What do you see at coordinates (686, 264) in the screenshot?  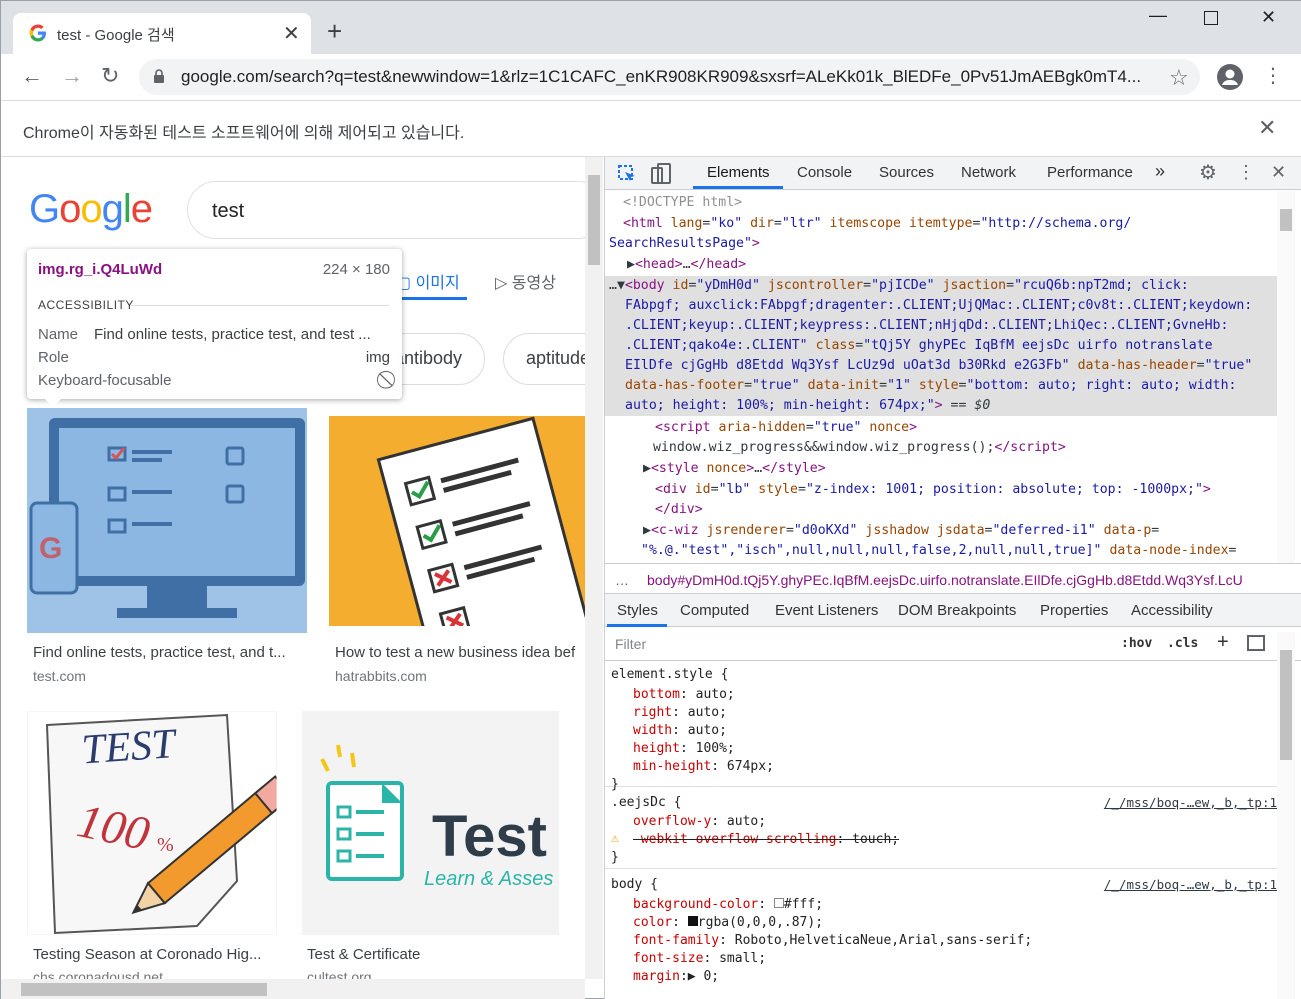 I see `dom-node: ▶<head>…</head>` at bounding box center [686, 264].